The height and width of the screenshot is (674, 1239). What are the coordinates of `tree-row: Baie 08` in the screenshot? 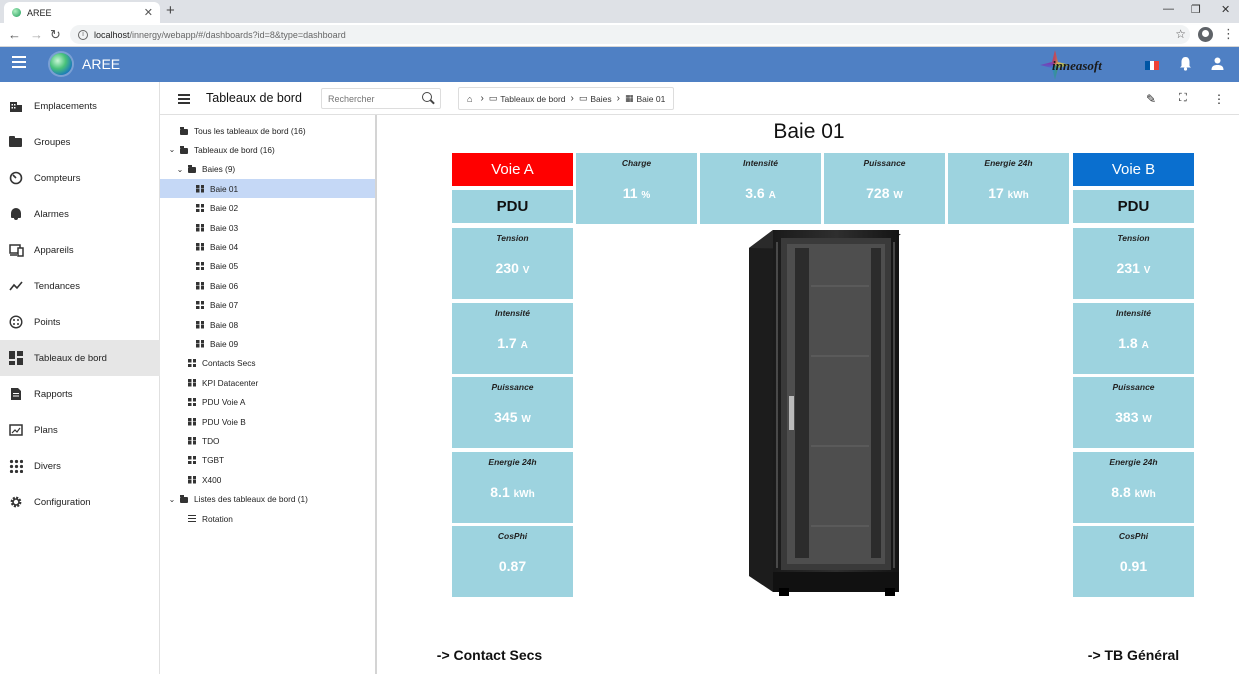 It's located at (267, 324).